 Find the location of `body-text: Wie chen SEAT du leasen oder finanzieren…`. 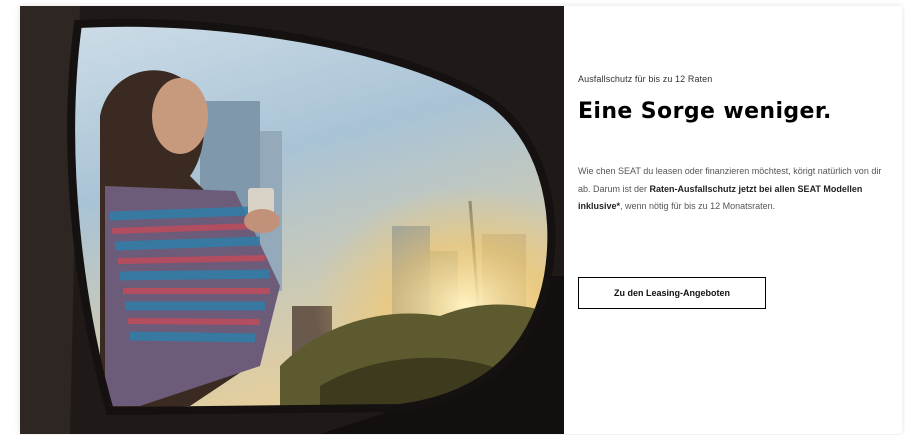

body-text: Wie chen SEAT du leasen oder finanzieren… is located at coordinates (734, 189).